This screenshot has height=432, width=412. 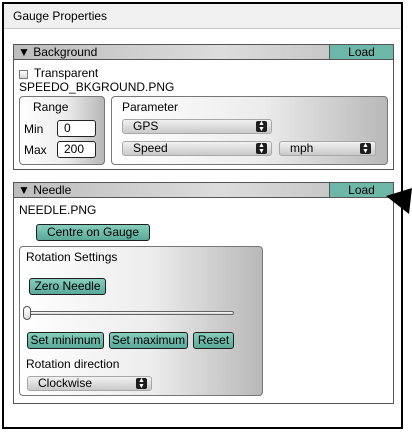 I want to click on set-maximum-button: Set maximum, so click(x=148, y=340).